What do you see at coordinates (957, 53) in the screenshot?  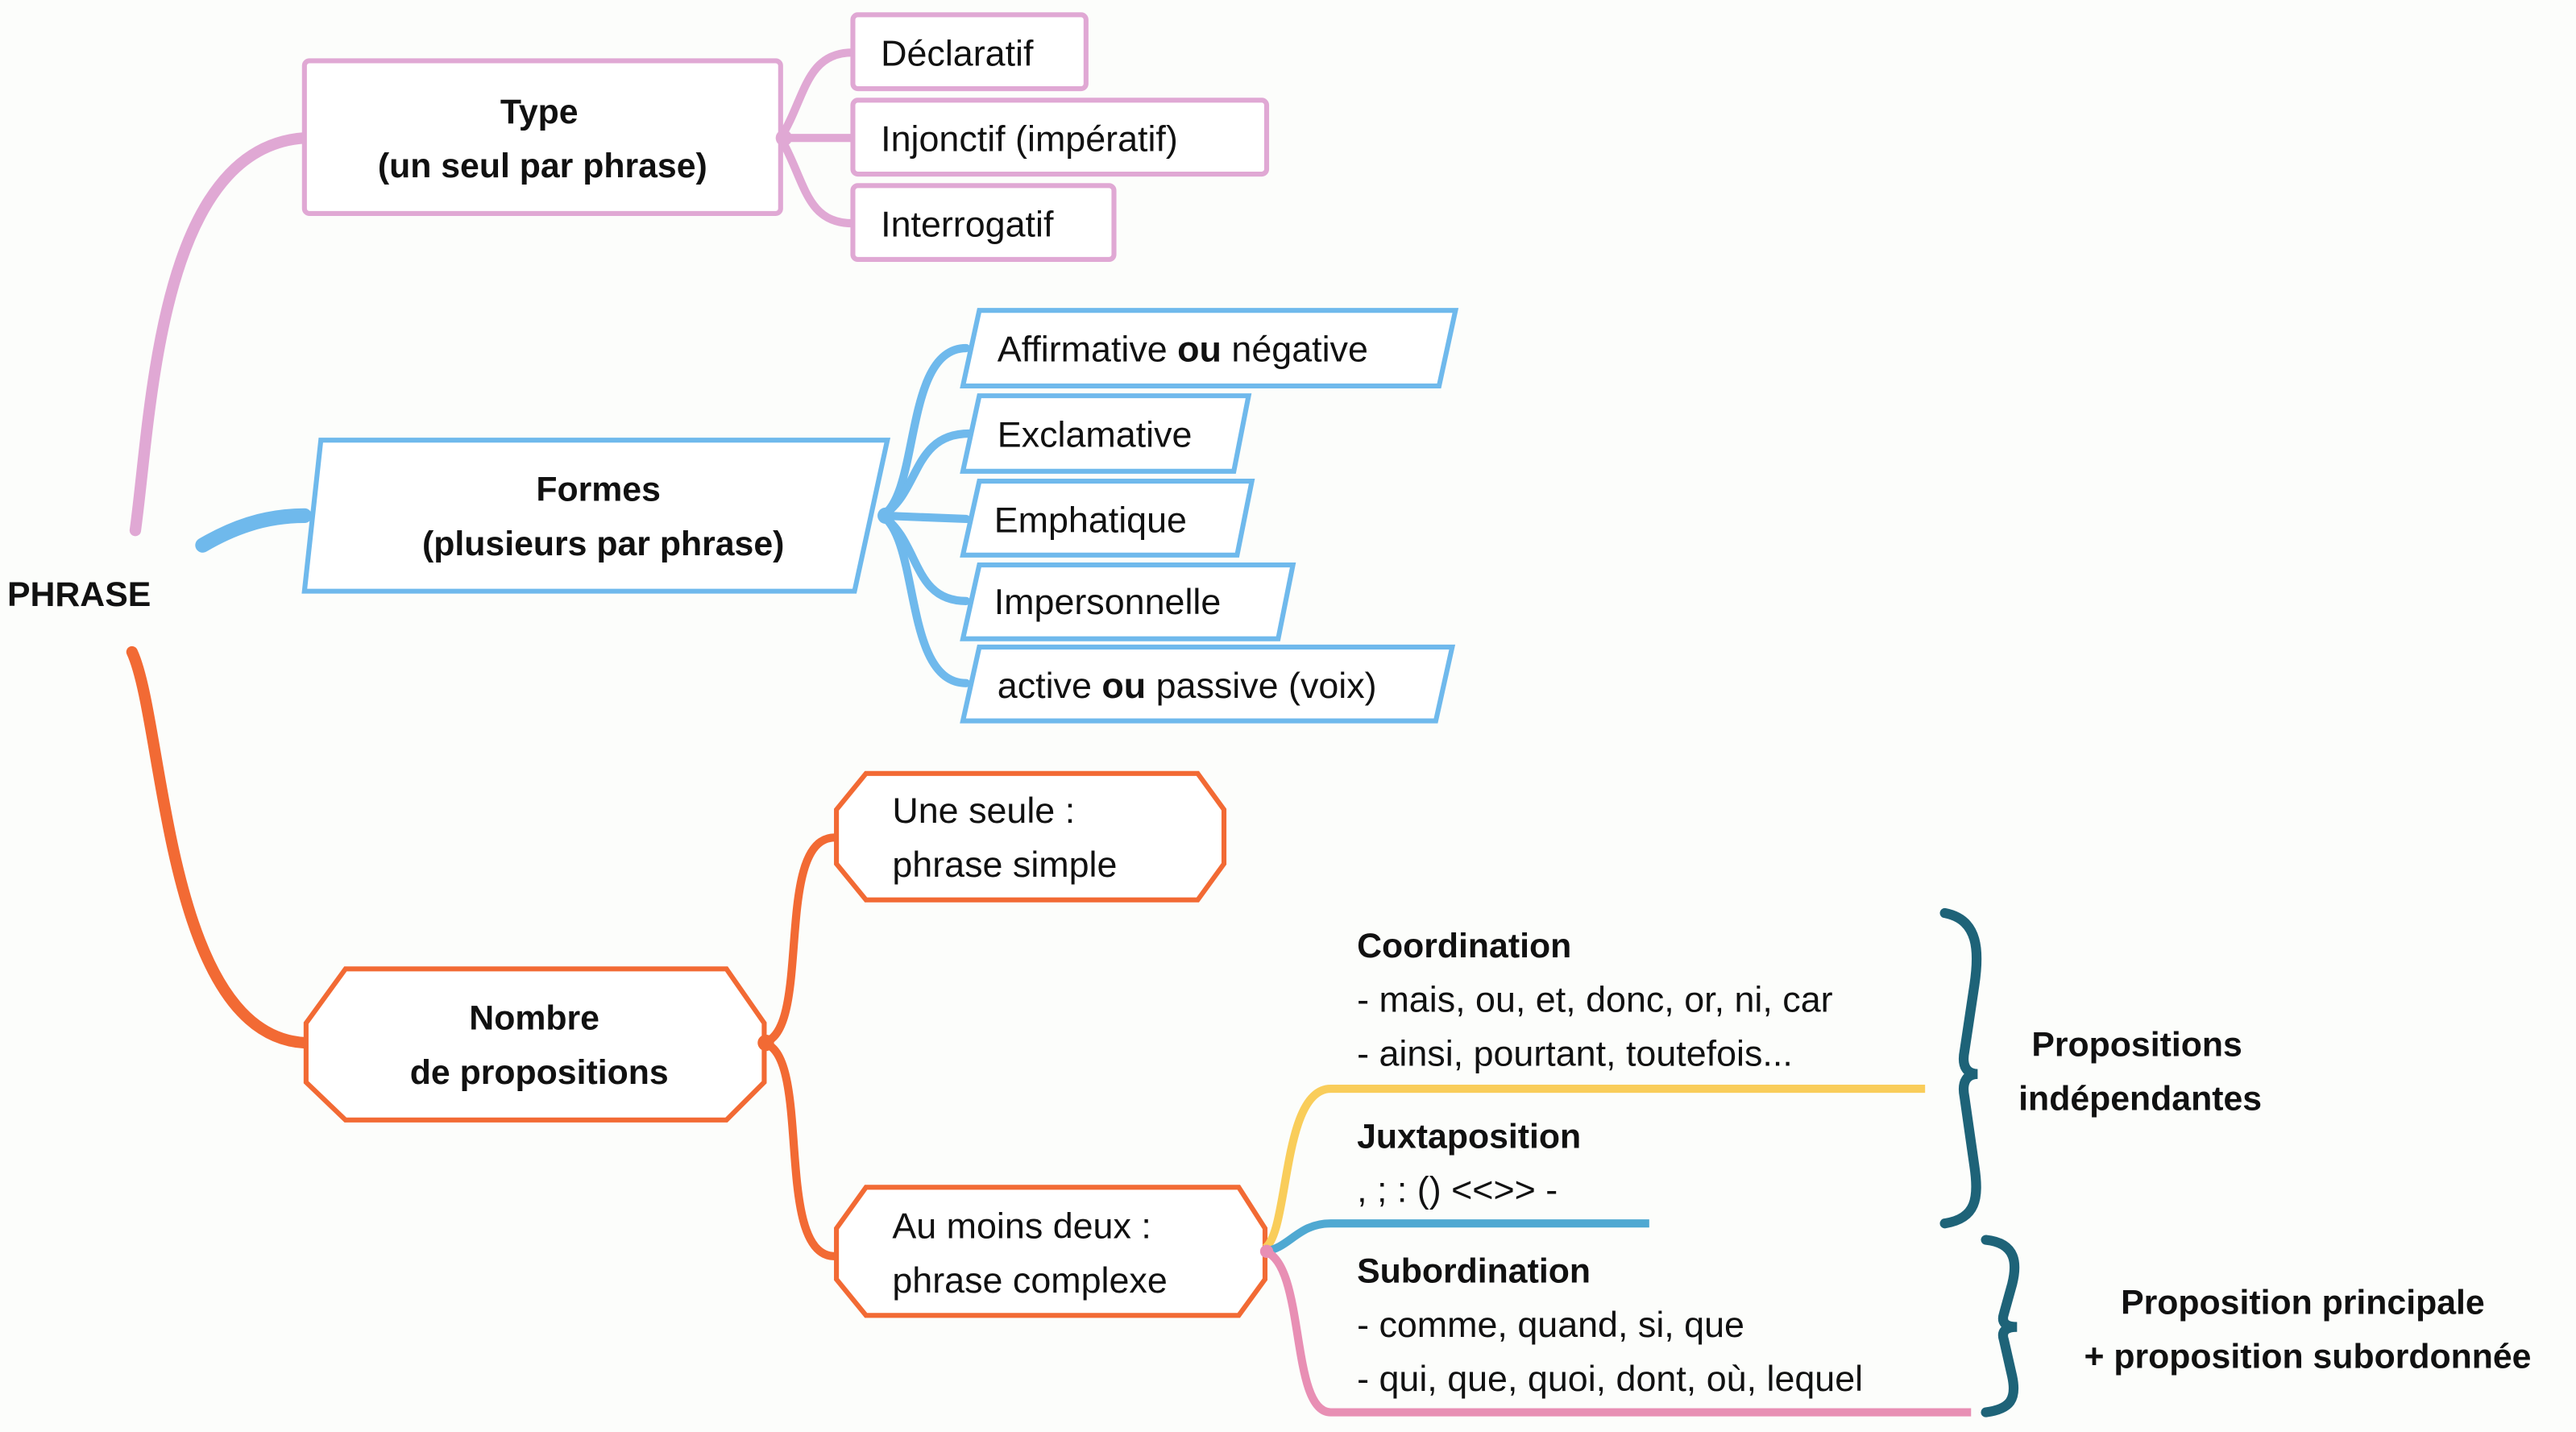 I see `type-leaf-declaratif-label: Déclaratif` at bounding box center [957, 53].